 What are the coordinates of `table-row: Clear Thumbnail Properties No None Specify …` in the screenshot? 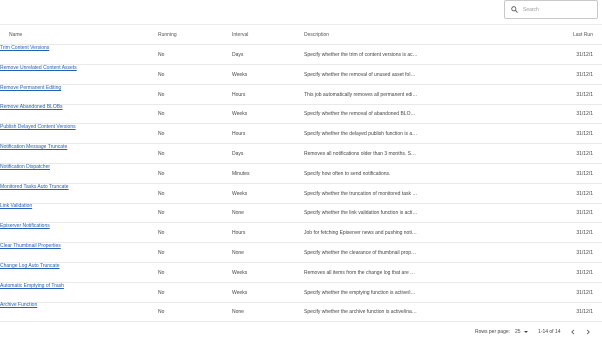 It's located at (301, 253).